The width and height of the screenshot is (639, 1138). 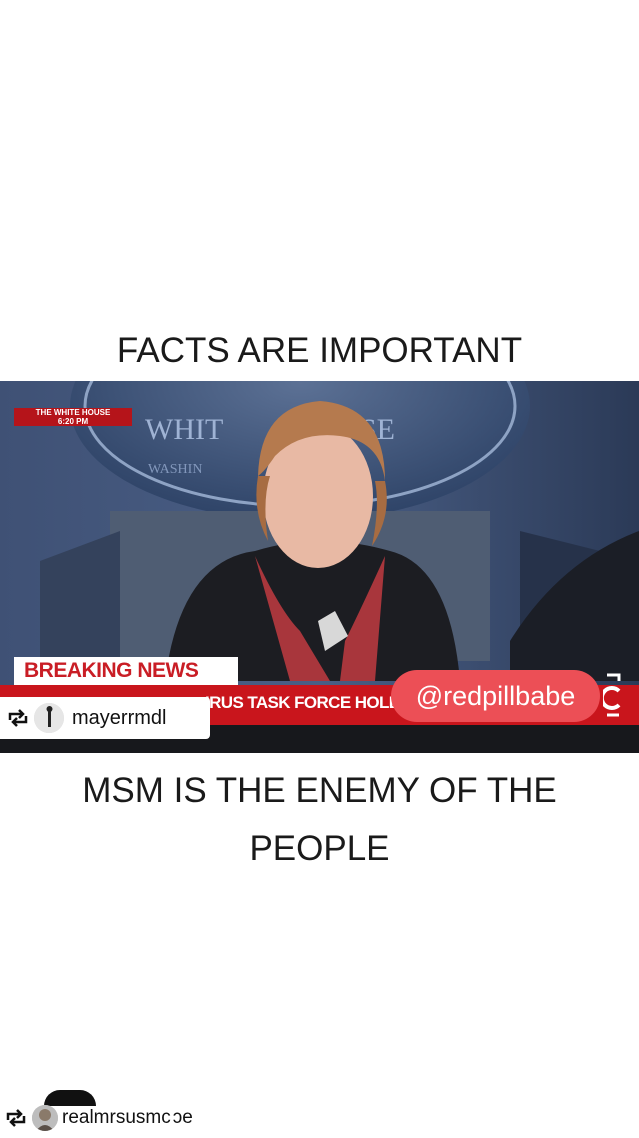 What do you see at coordinates (126, 671) in the screenshot?
I see `breaking-news-banner: BREAKING NEWS` at bounding box center [126, 671].